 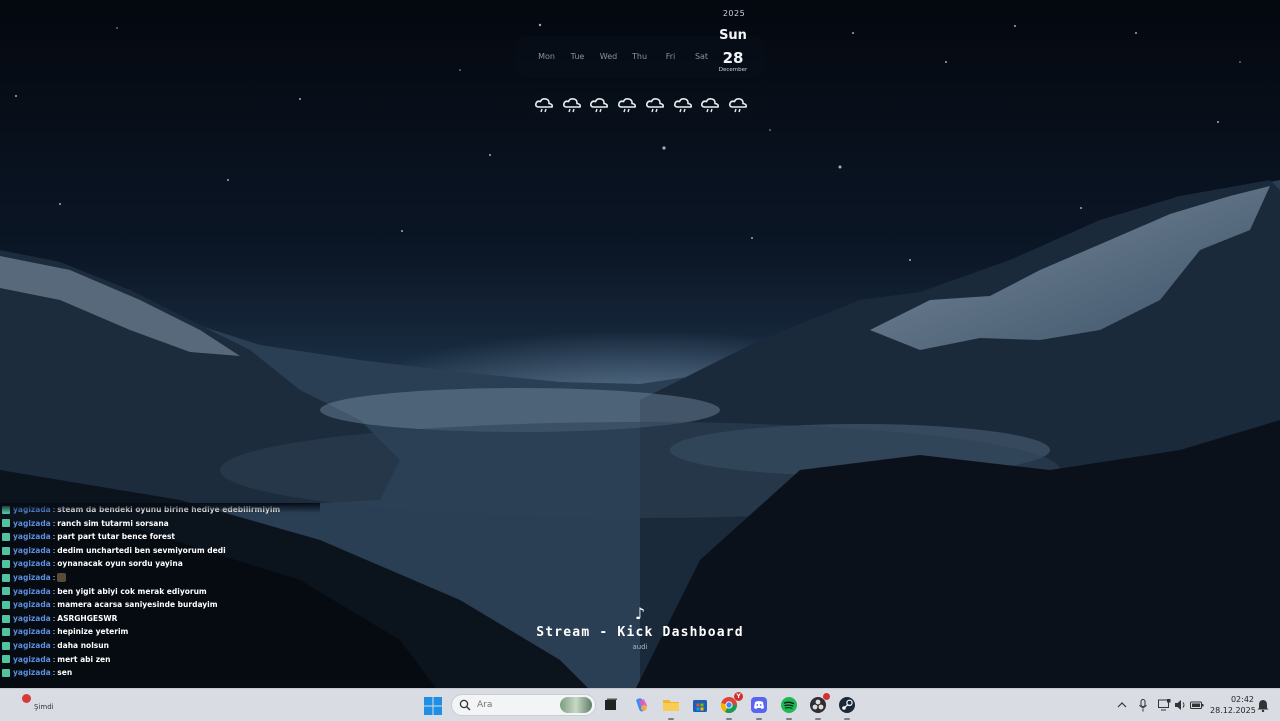 I want to click on chat-message: yagizada: sen, so click(x=160, y=673).